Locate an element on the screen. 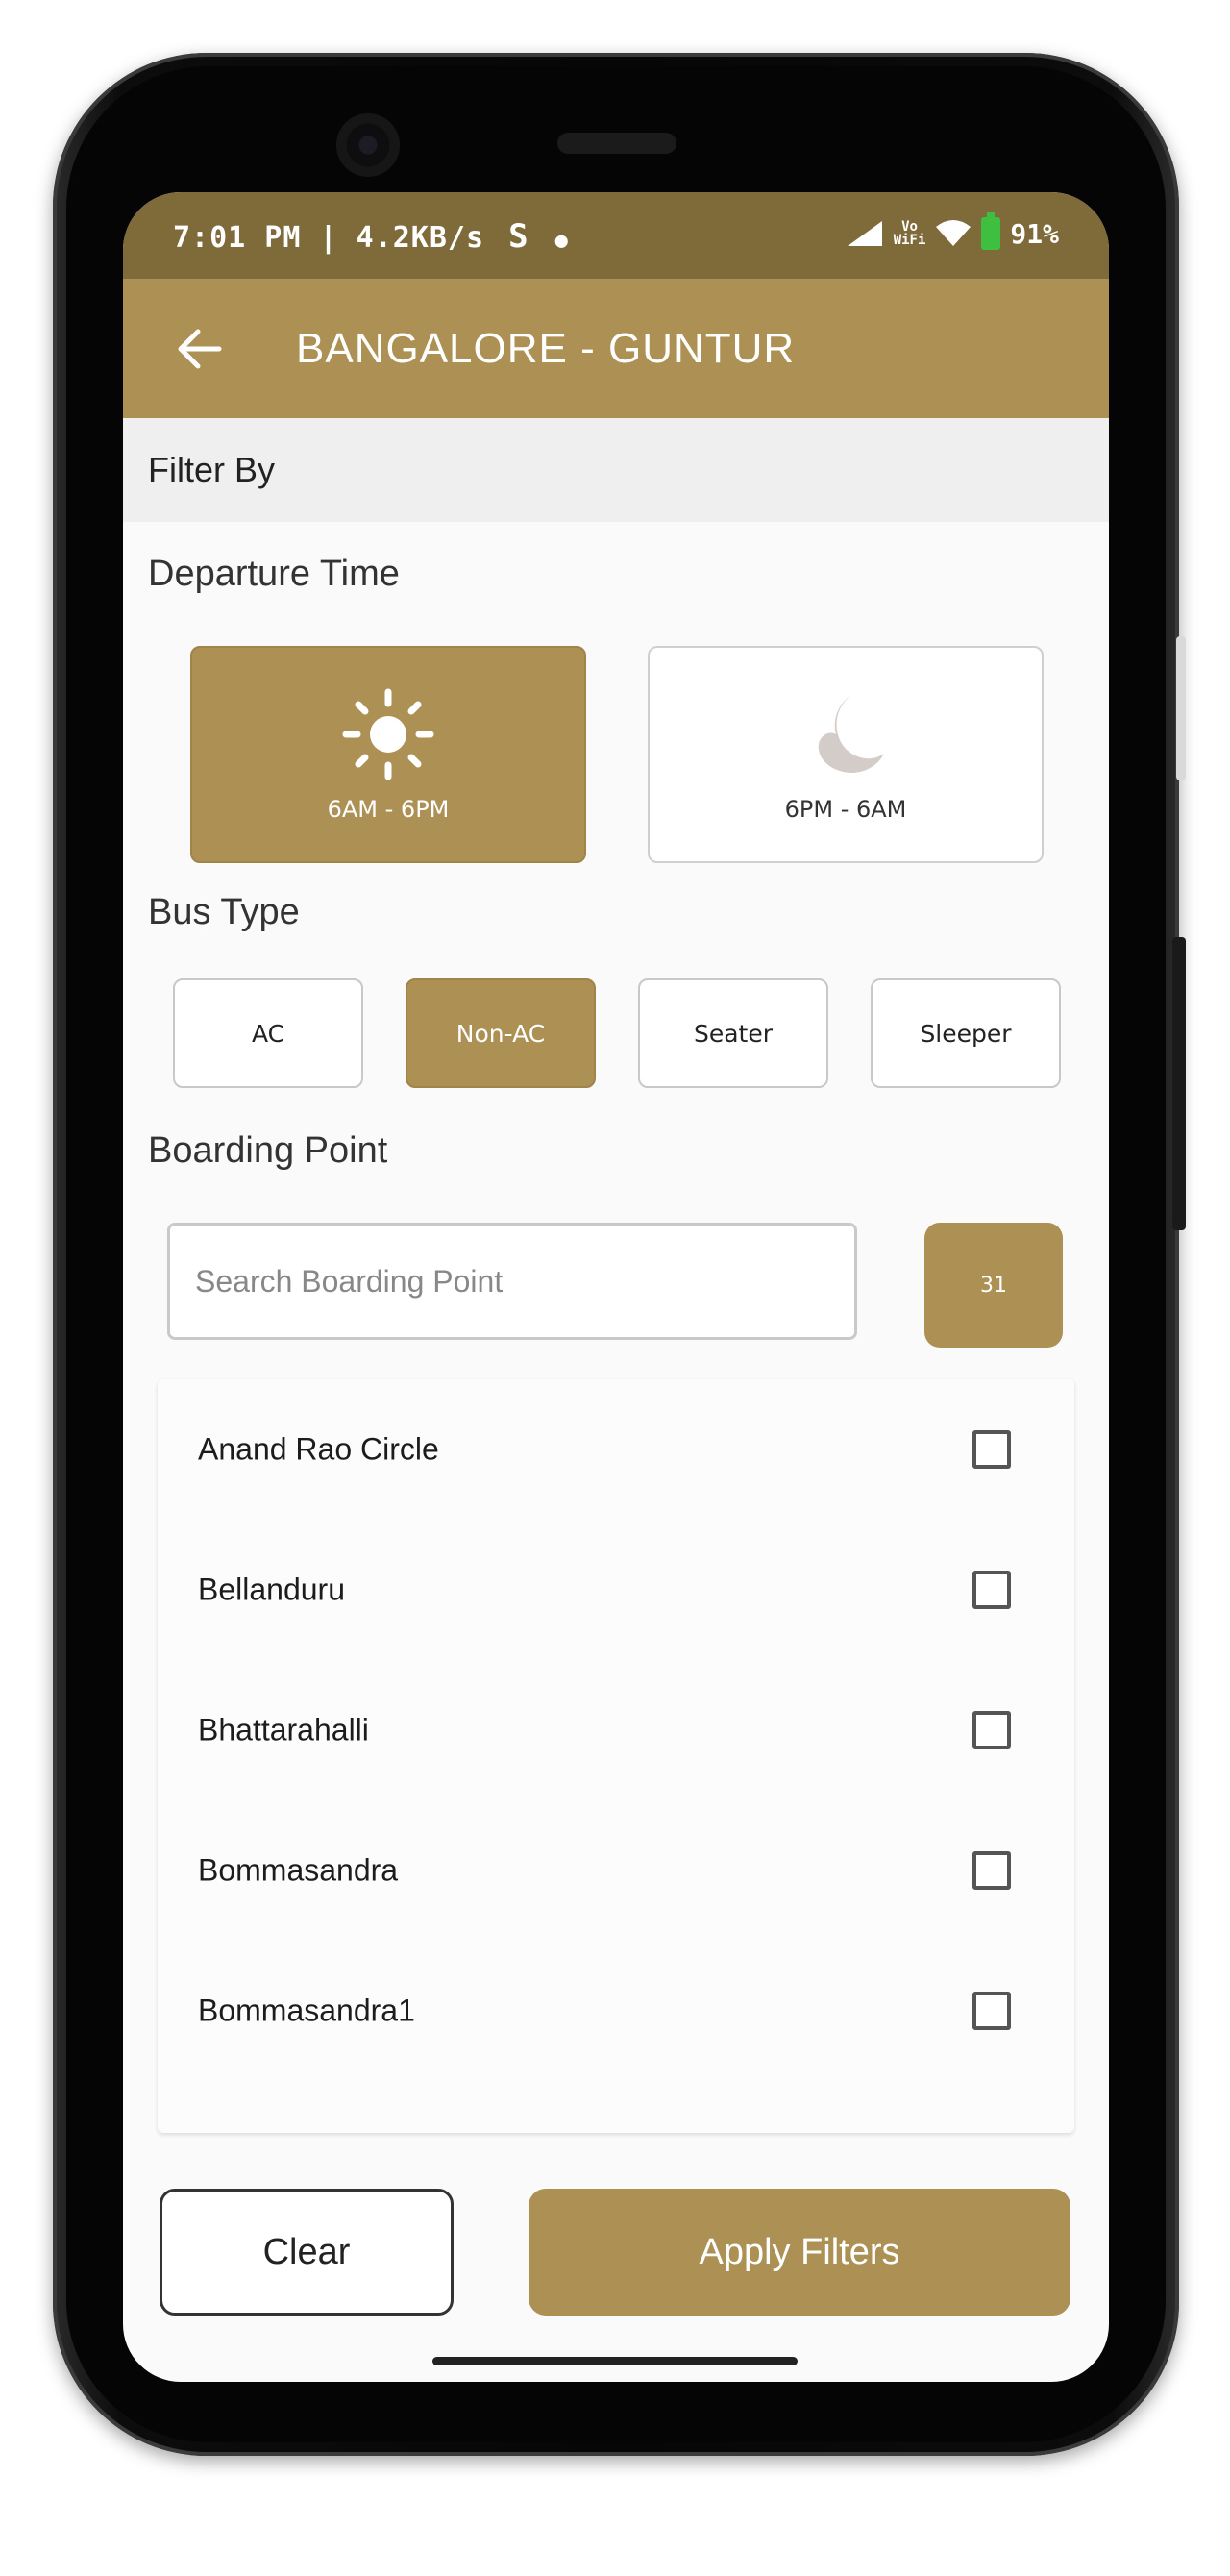 The image size is (1230, 2576). status-bar: 7:01 PM | 4.2KB/s S ● Vo WiFi 91% is located at coordinates (616, 236).